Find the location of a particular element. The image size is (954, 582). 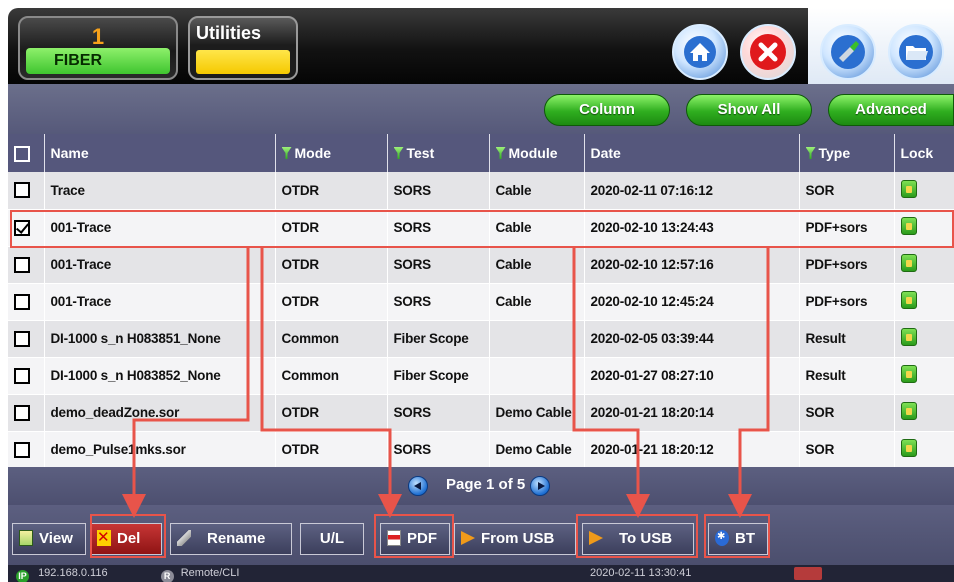

show-all-button: Show All is located at coordinates (749, 110).